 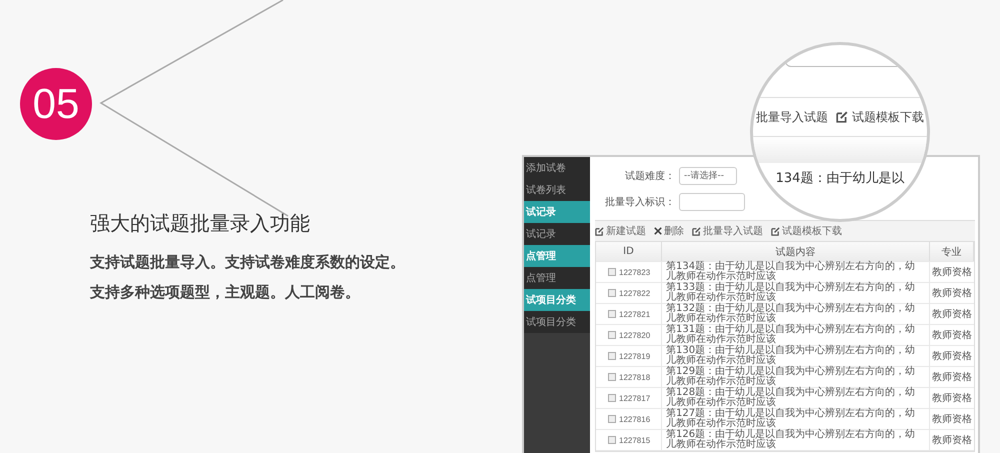 What do you see at coordinates (629, 251) in the screenshot?
I see `column-header: ID` at bounding box center [629, 251].